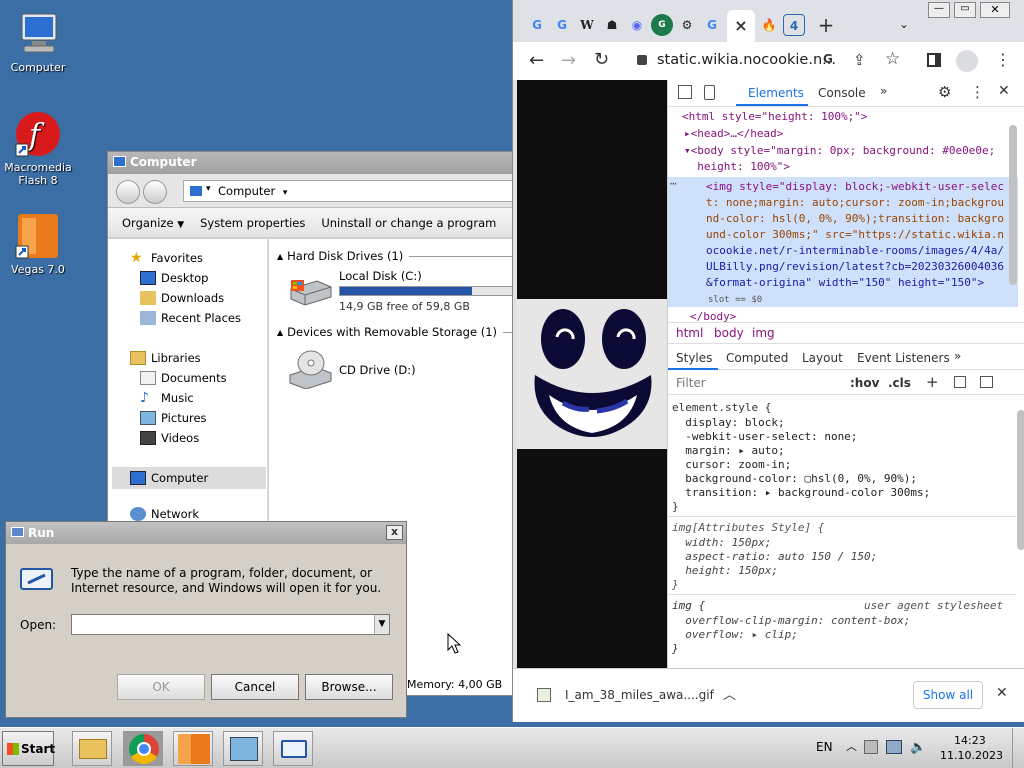  What do you see at coordinates (864, 383) in the screenshot?
I see `hov-toggle: :hov` at bounding box center [864, 383].